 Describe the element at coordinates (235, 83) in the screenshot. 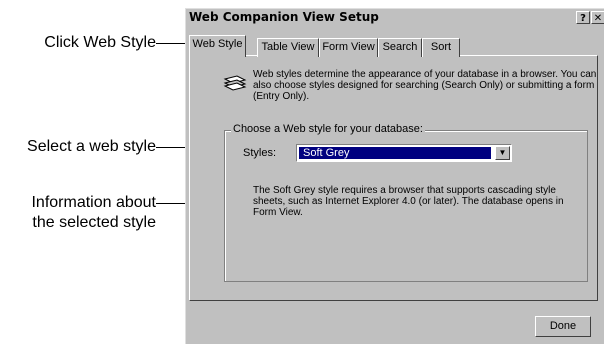

I see `web-style-icon` at that location.